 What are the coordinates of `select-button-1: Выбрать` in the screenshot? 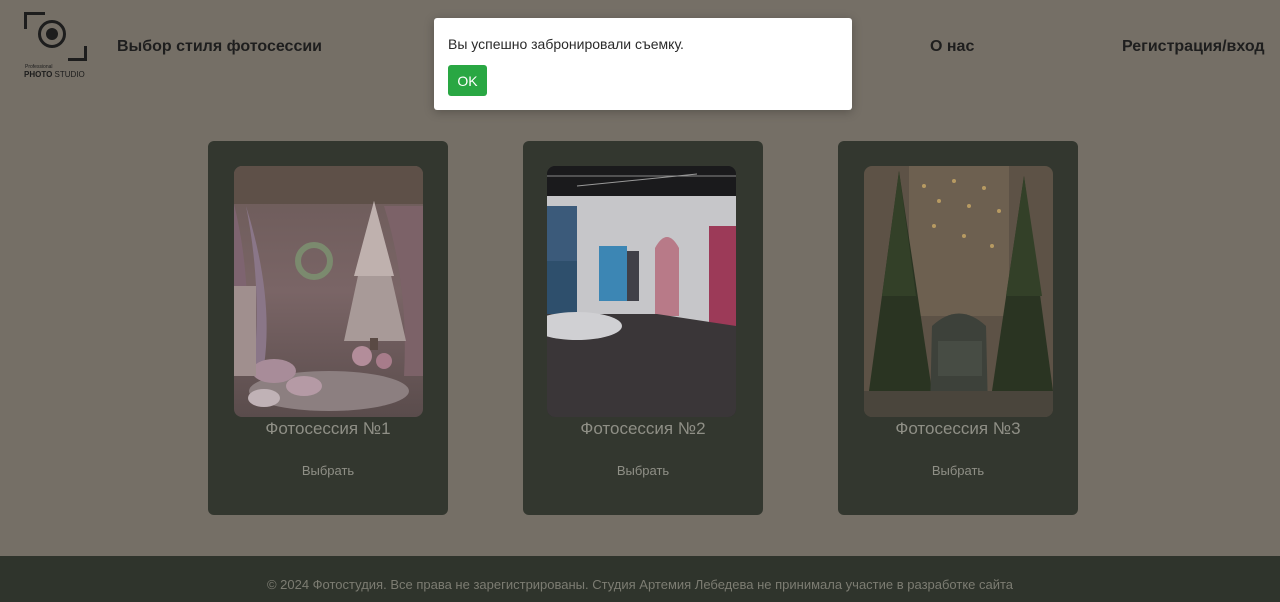 It's located at (328, 470).